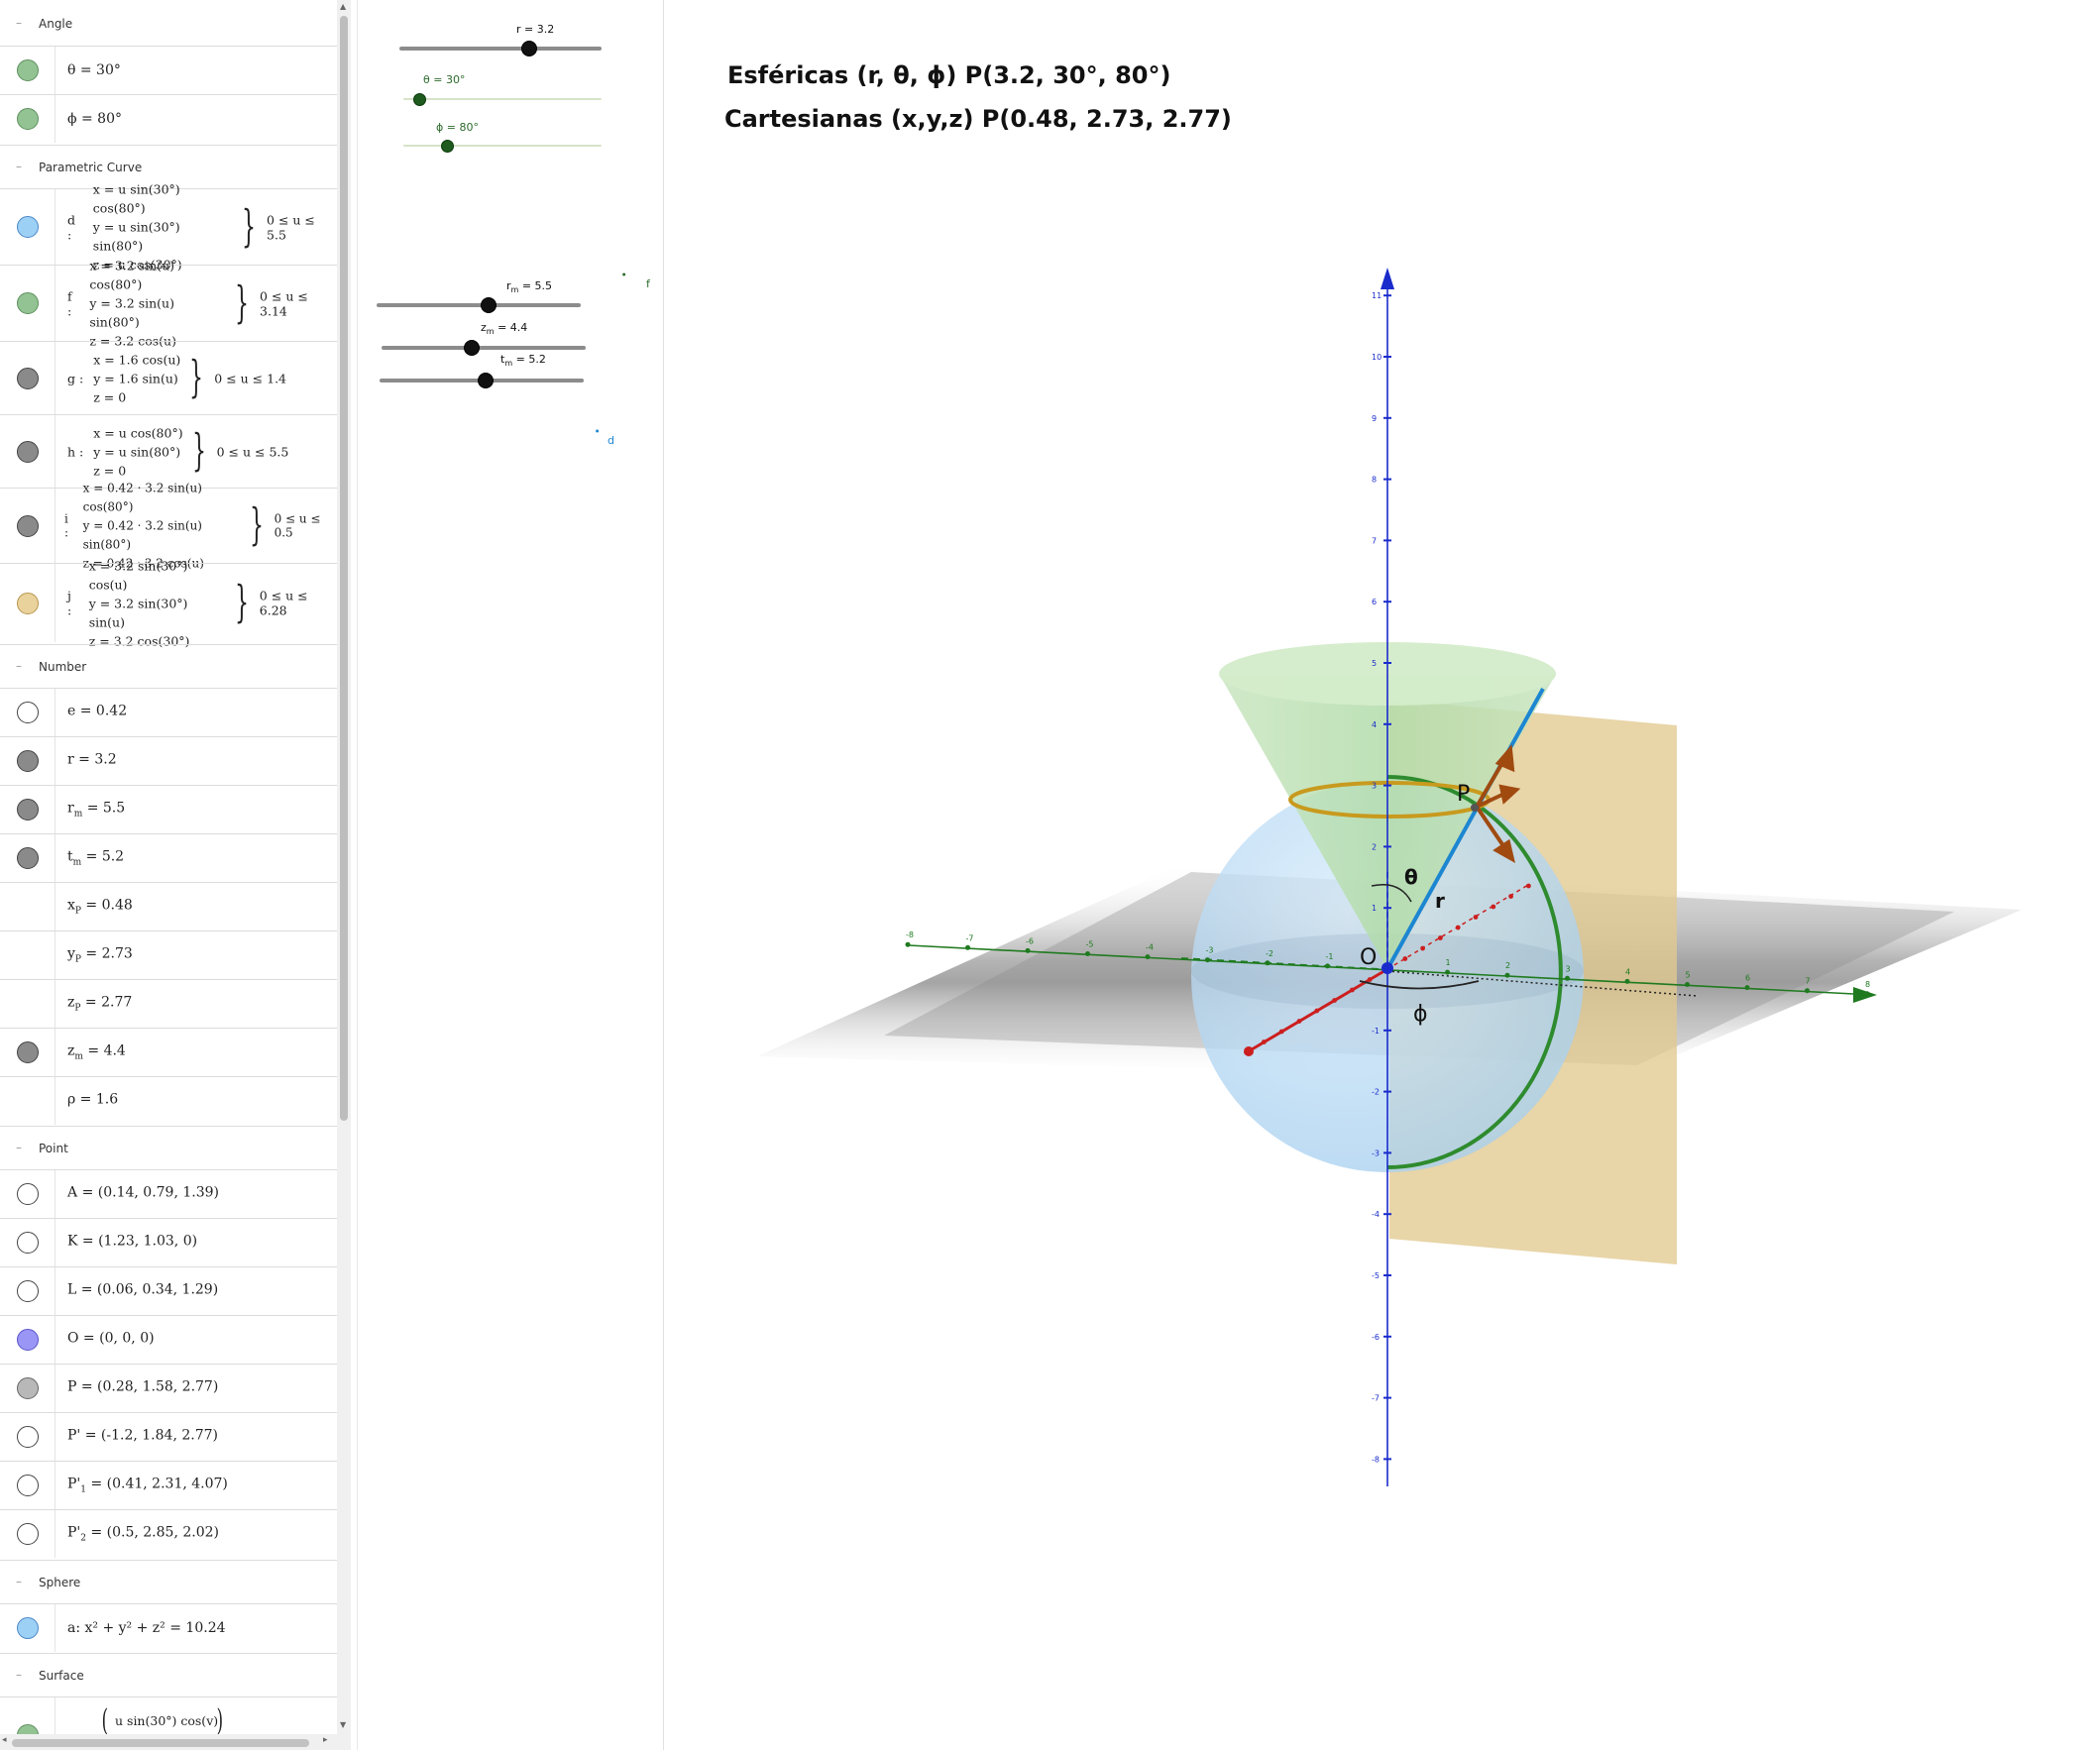 The width and height of the screenshot is (2100, 1750). Describe the element at coordinates (96, 810) in the screenshot. I see `algebra-expression: rm = 5.5` at that location.